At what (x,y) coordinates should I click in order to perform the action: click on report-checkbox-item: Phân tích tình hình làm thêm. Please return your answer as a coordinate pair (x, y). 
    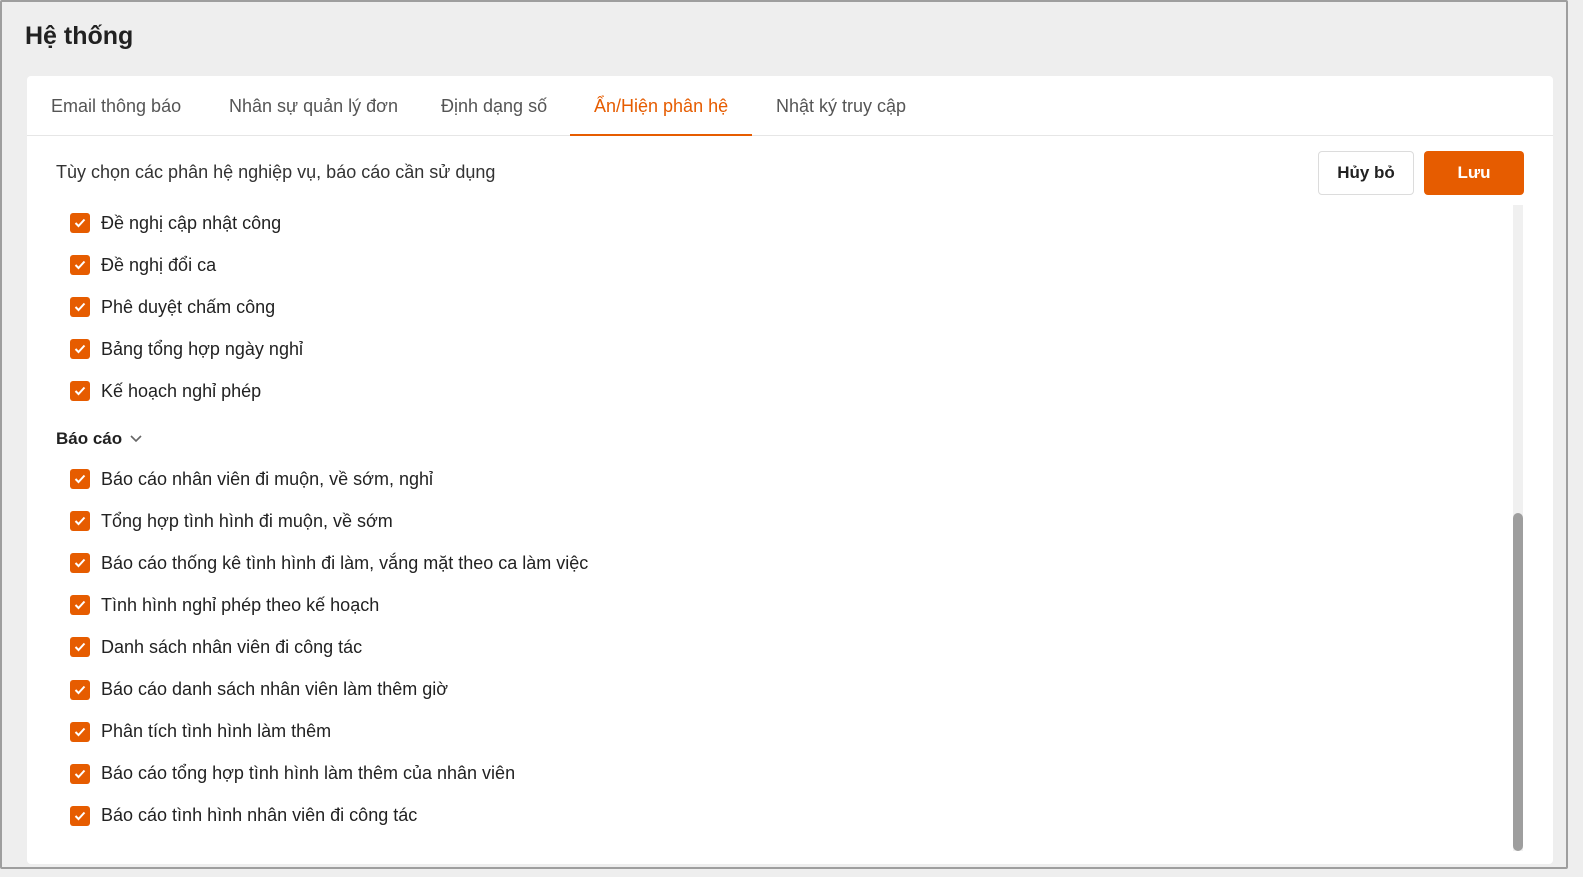
    Looking at the image, I should click on (200, 732).